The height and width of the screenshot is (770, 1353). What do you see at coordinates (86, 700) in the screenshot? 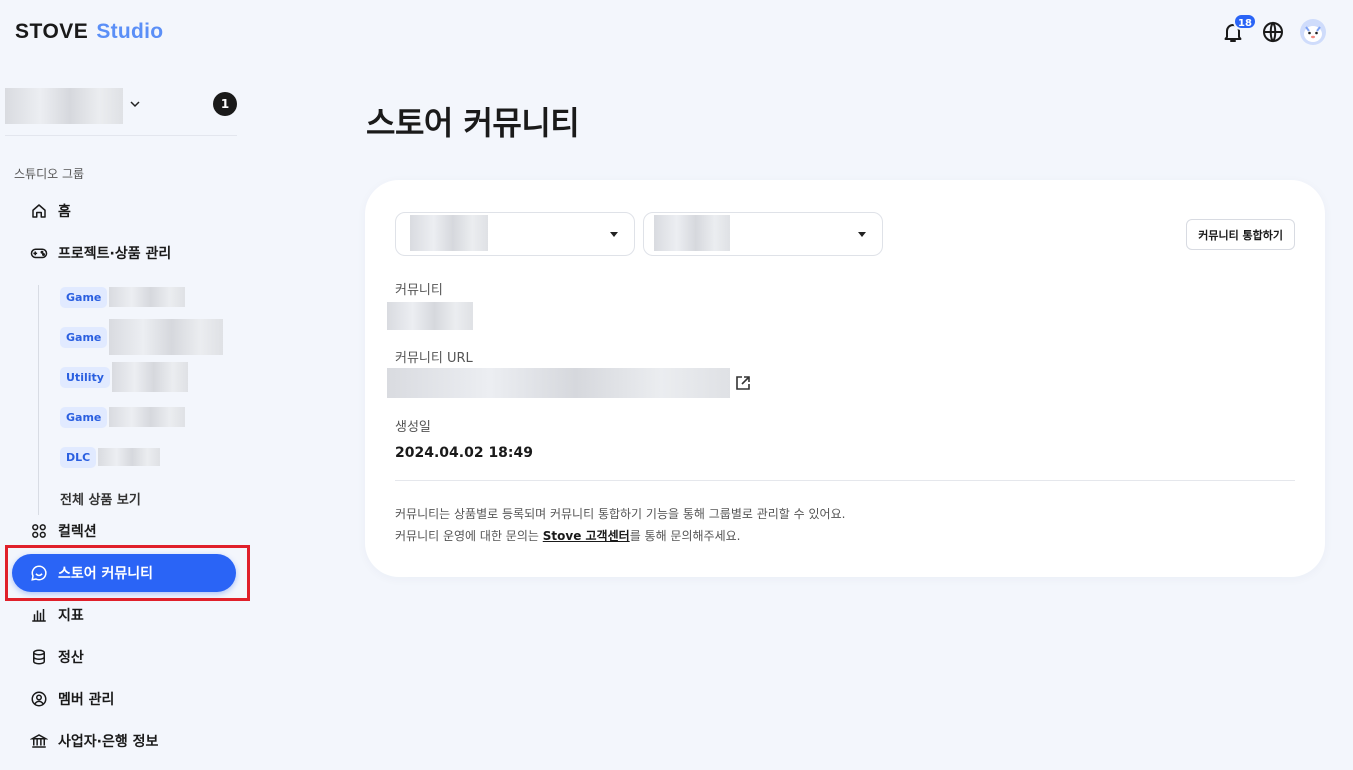
I see `sidebar-item-label: 멤버 관리` at bounding box center [86, 700].